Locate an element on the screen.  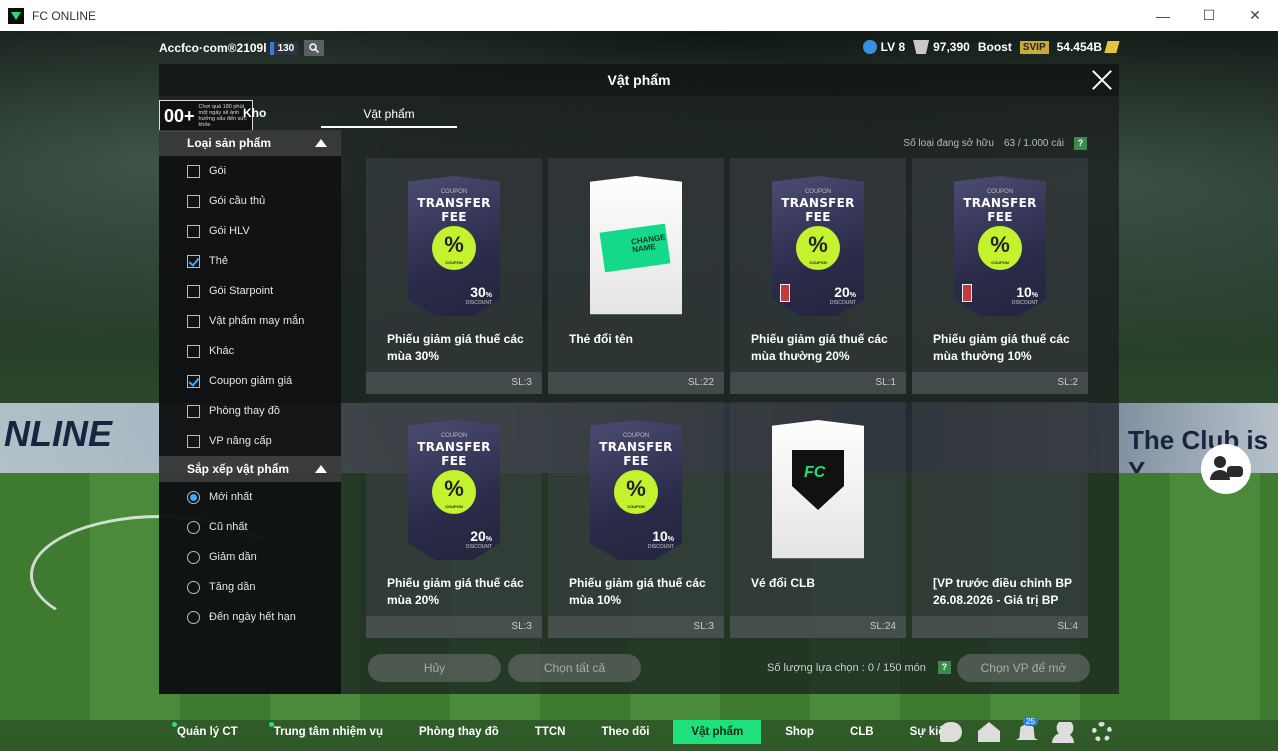
nav-item-7: CLB is located at coordinates (862, 732).